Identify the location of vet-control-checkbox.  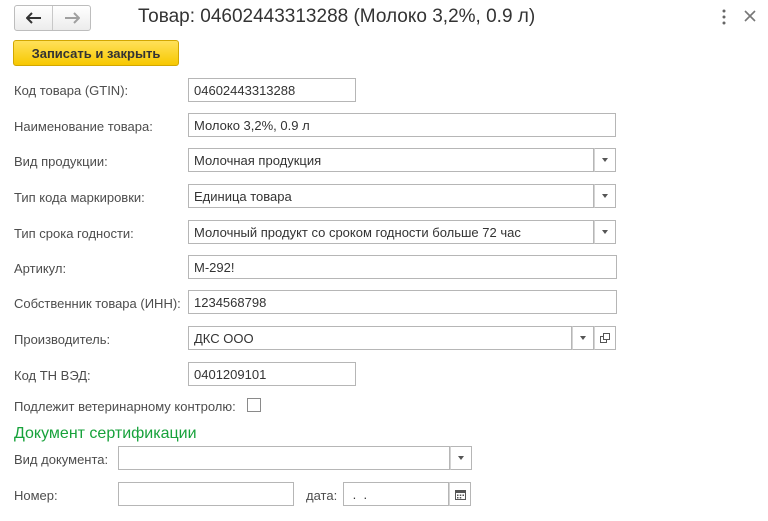
(254, 405).